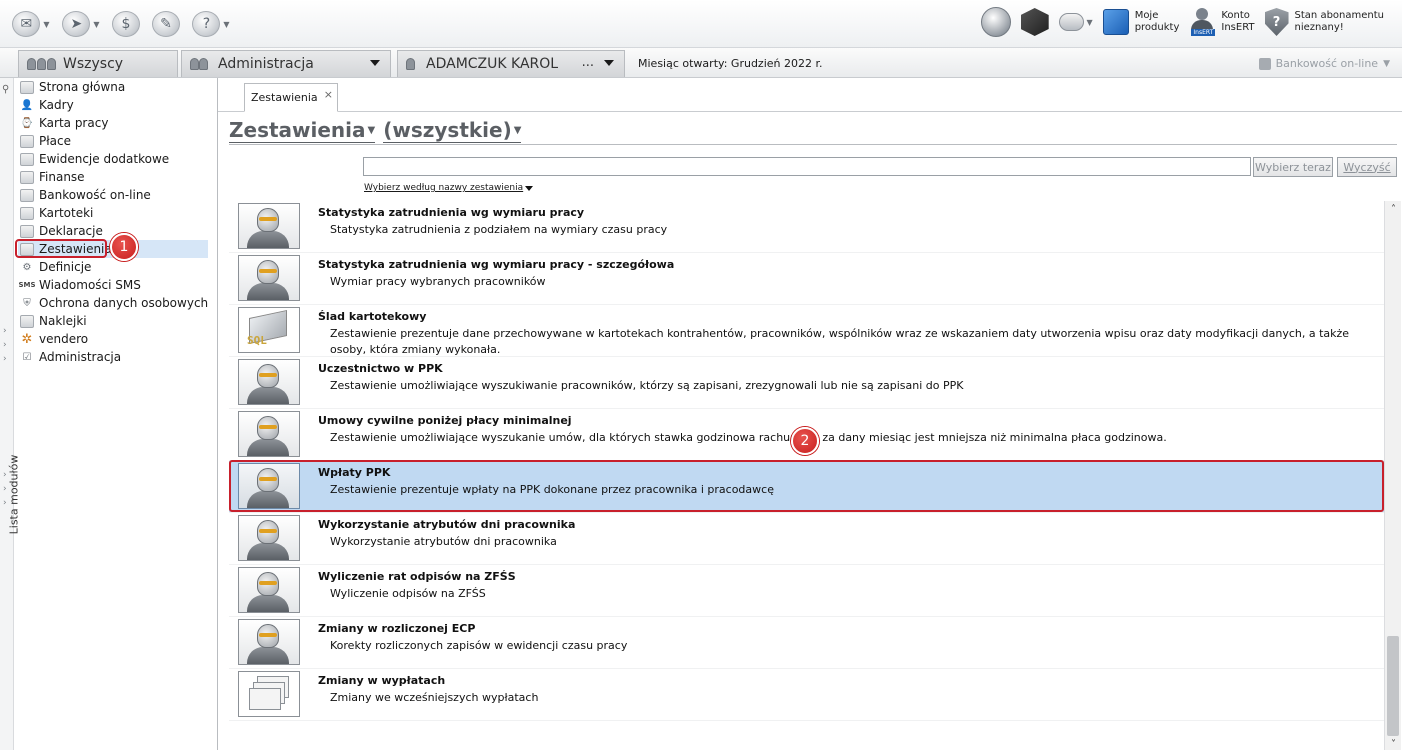 The image size is (1402, 750). Describe the element at coordinates (434, 697) in the screenshot. I see `report-description: Zmiany we wcześniejszych wypłatach` at that location.